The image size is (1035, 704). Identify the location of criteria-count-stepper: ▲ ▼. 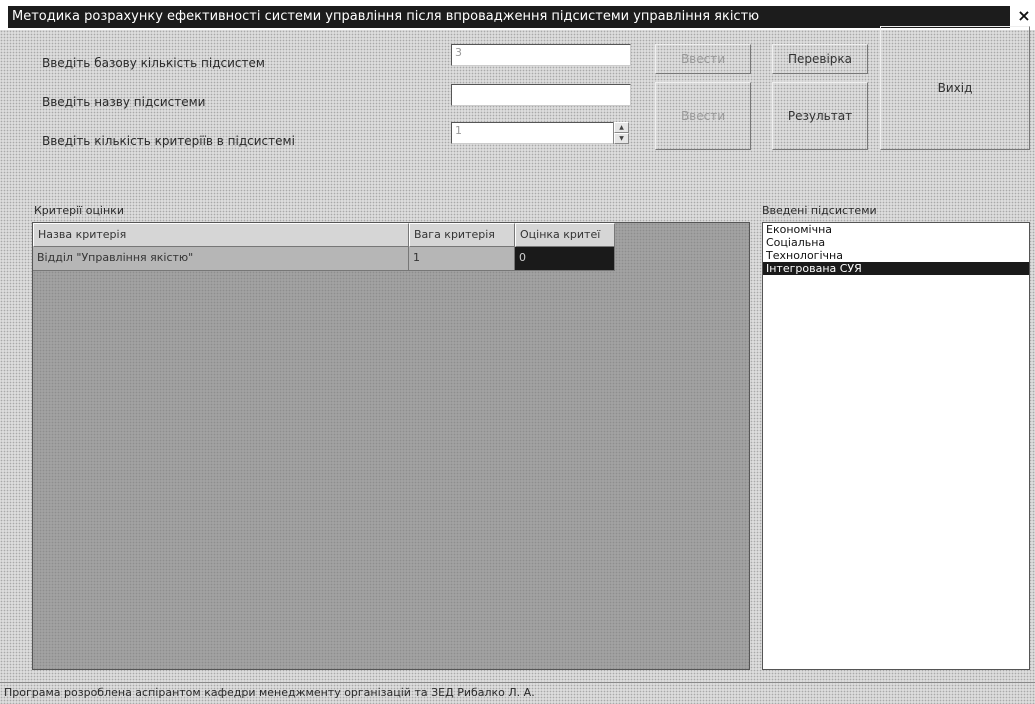
(621, 133).